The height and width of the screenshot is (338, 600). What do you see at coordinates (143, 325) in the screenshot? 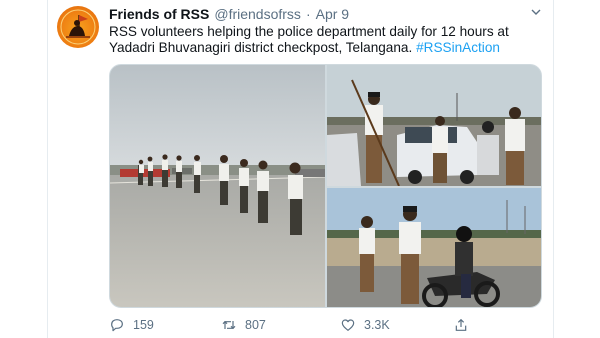
I see `reply-count: 159` at bounding box center [143, 325].